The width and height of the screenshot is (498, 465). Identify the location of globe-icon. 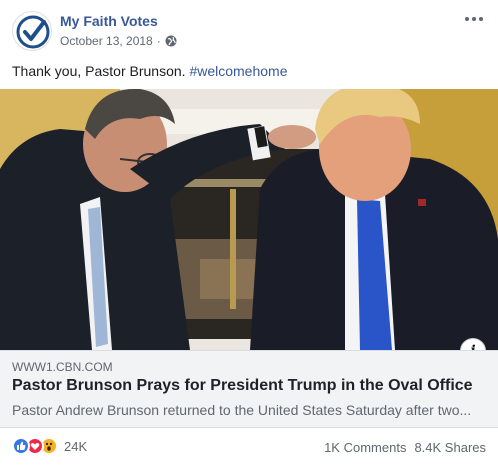
(171, 41).